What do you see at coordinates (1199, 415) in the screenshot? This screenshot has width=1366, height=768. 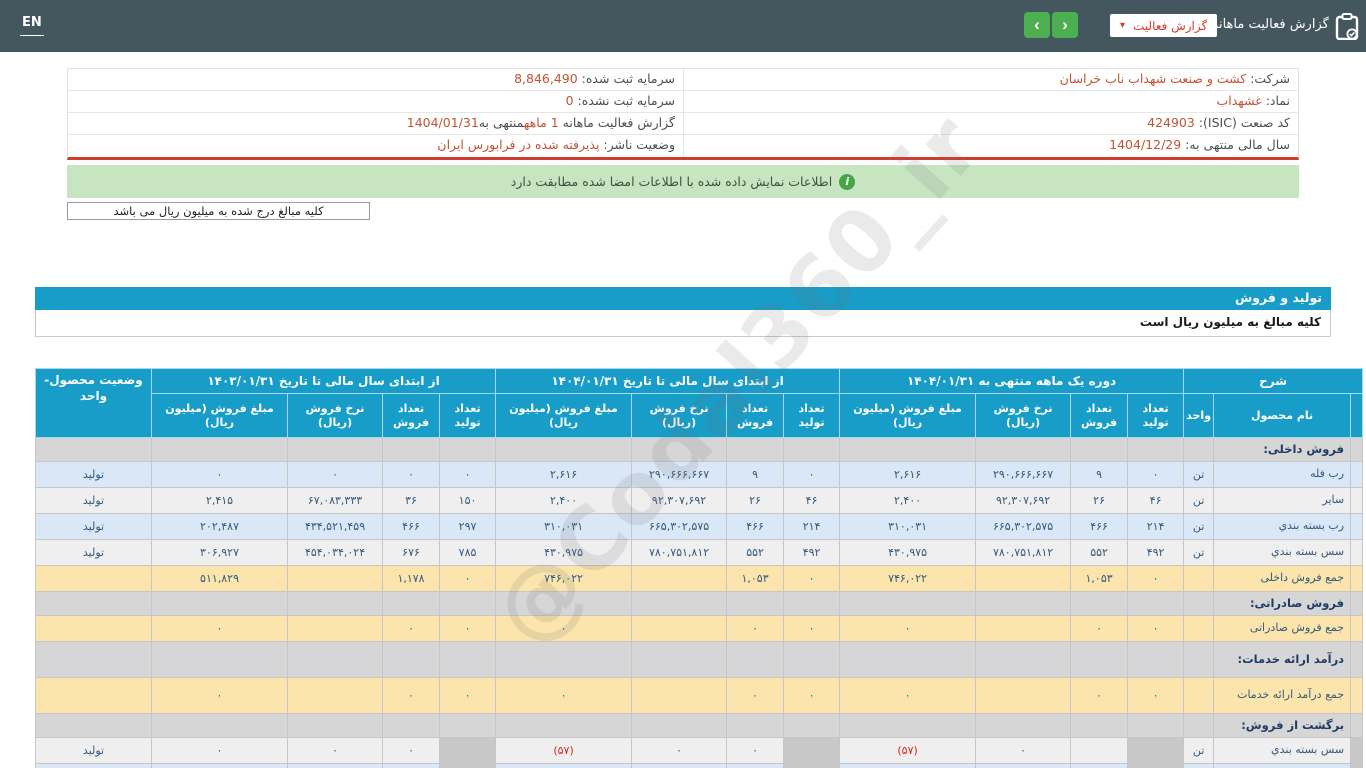 I see `header-unit: واحد` at bounding box center [1199, 415].